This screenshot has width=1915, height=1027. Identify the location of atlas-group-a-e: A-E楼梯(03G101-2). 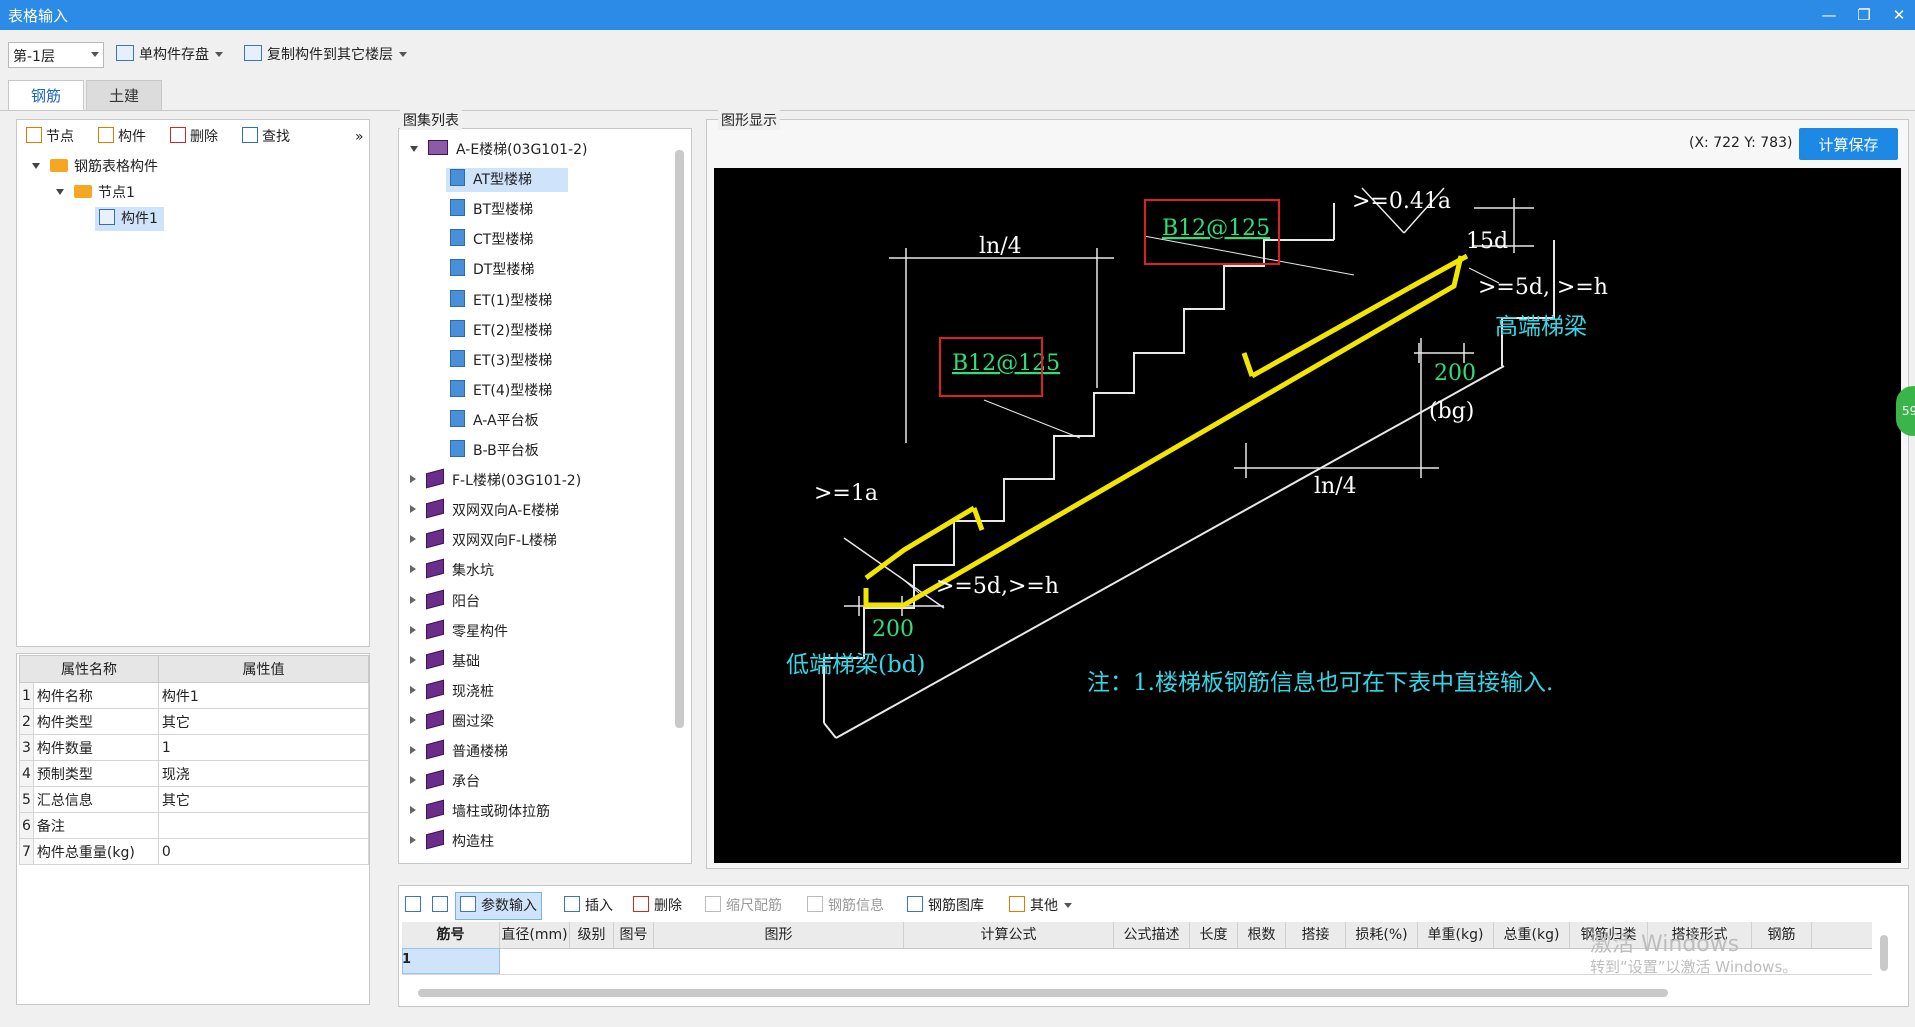
(498, 150).